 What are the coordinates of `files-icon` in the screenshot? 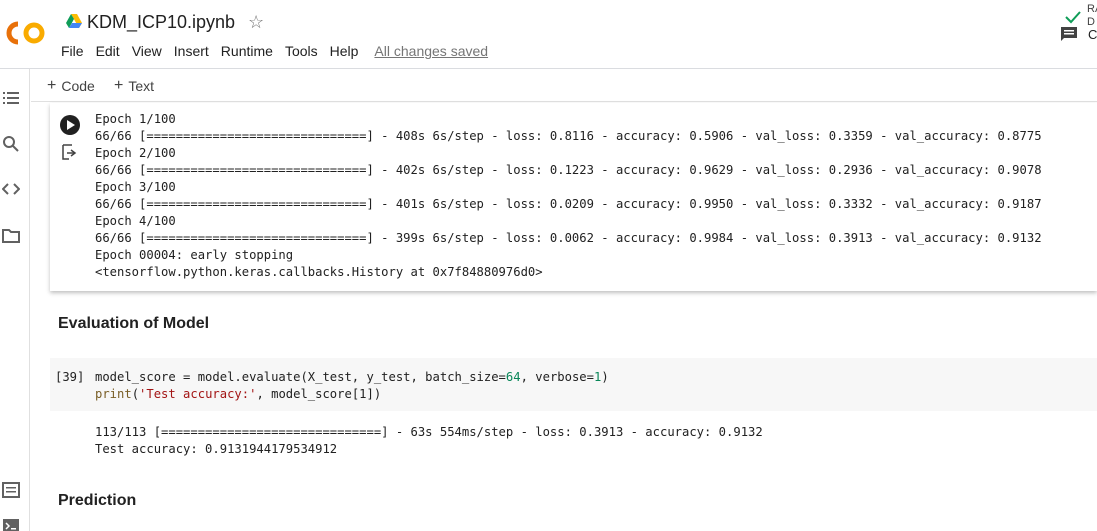 It's located at (11, 236).